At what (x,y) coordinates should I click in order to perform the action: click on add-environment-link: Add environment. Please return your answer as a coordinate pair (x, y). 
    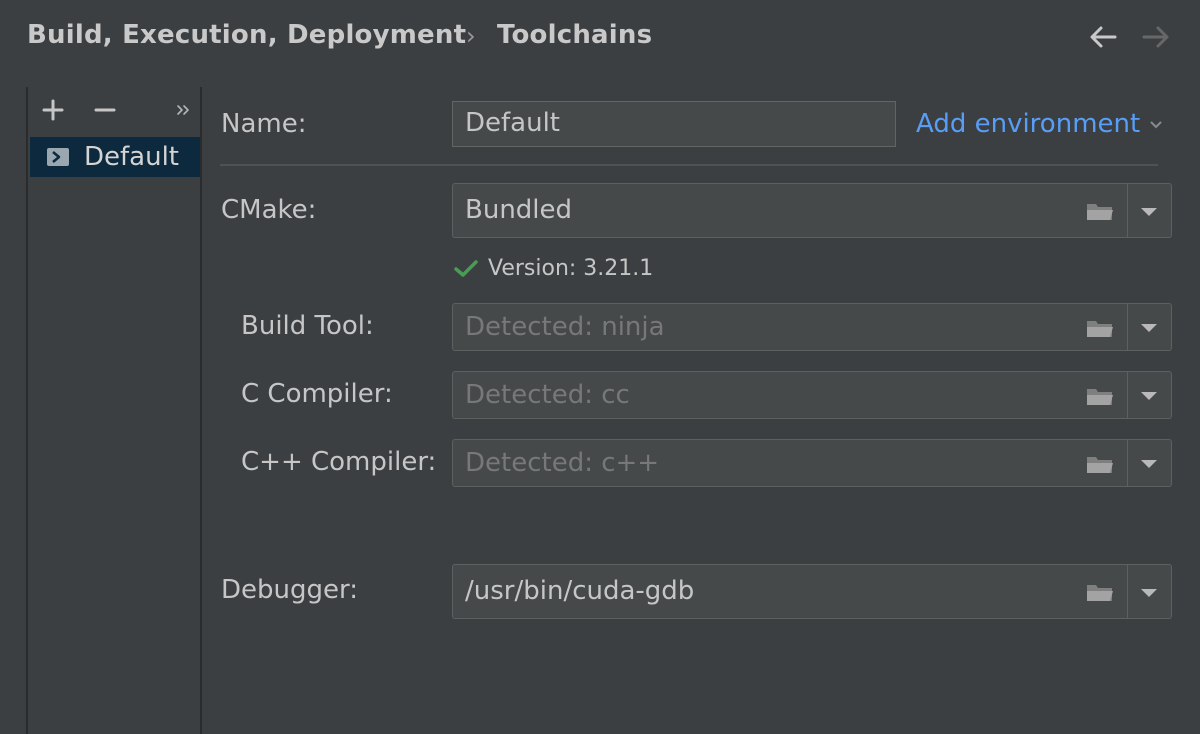
    Looking at the image, I should click on (1040, 124).